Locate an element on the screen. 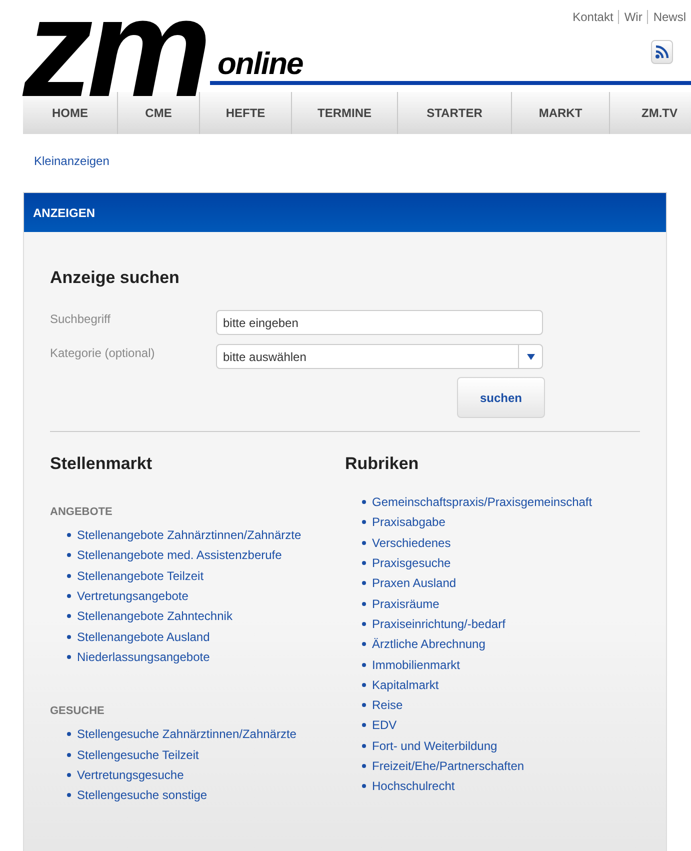 The image size is (691, 851). section-heading: Stellenmarkt is located at coordinates (102, 464).